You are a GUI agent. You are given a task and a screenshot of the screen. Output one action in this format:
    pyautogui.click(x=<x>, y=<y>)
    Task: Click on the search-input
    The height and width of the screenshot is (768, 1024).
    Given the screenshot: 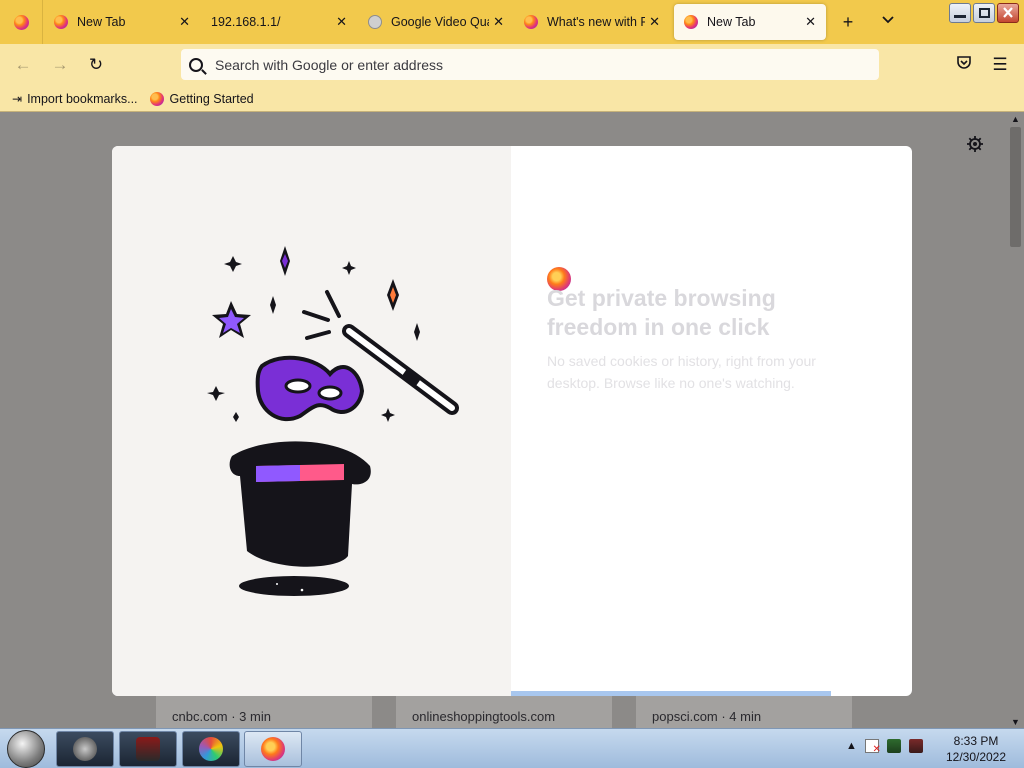 What is the action you would take?
    pyautogui.click(x=515, y=64)
    